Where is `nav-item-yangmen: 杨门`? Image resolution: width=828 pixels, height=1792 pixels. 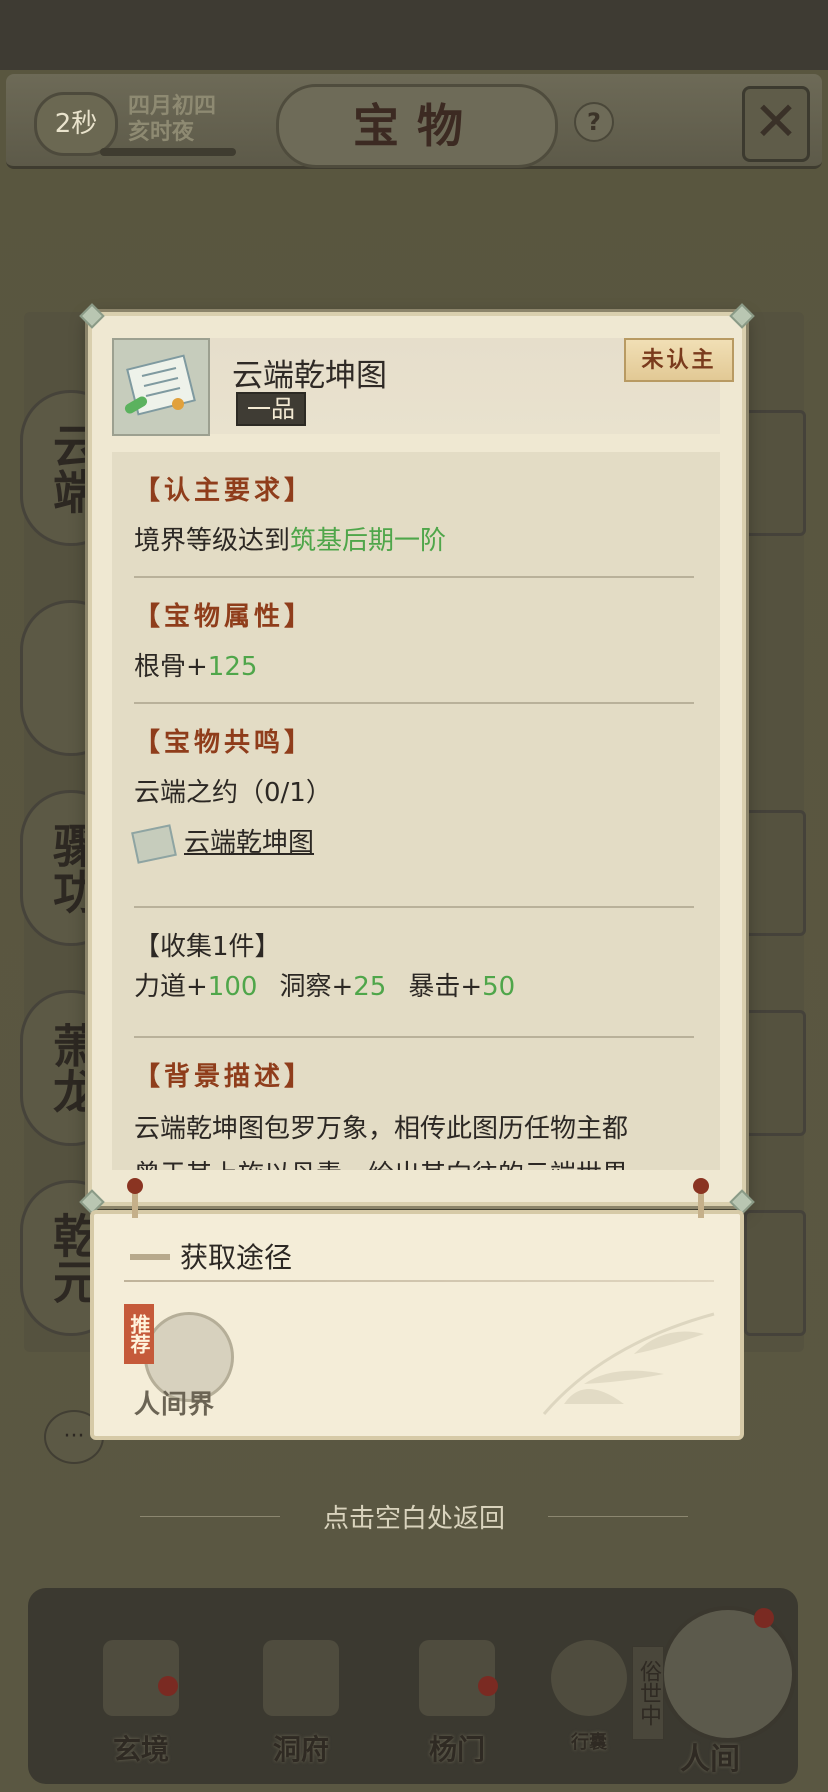 nav-item-yangmen: 杨门 is located at coordinates (457, 1710).